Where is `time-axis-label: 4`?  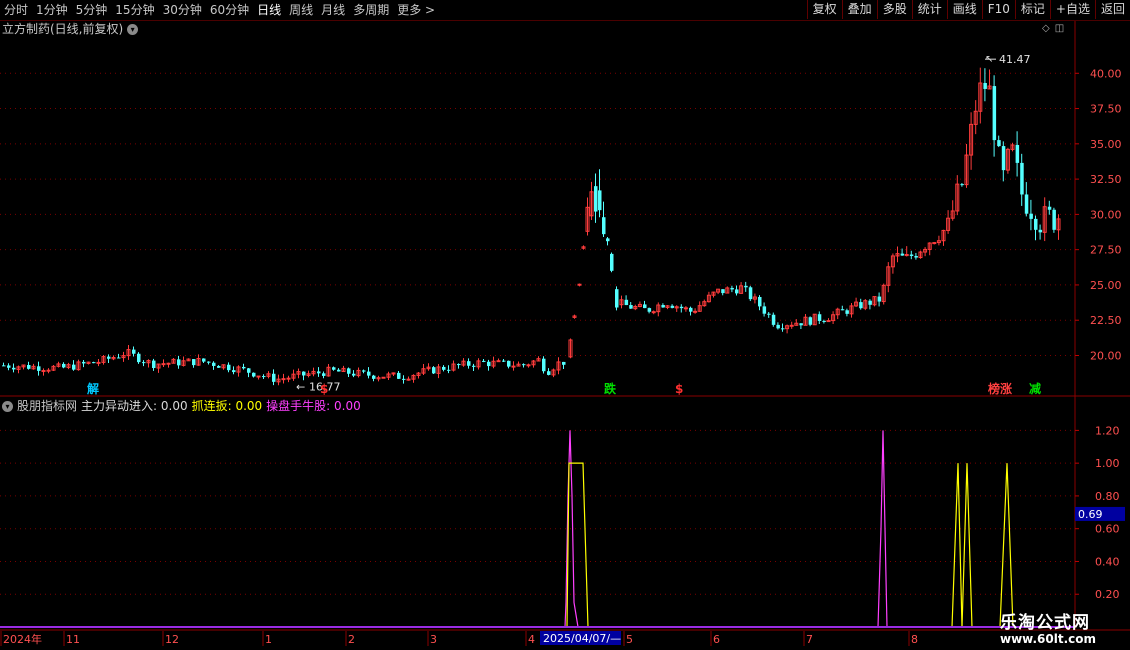
time-axis-label: 4 is located at coordinates (531, 639).